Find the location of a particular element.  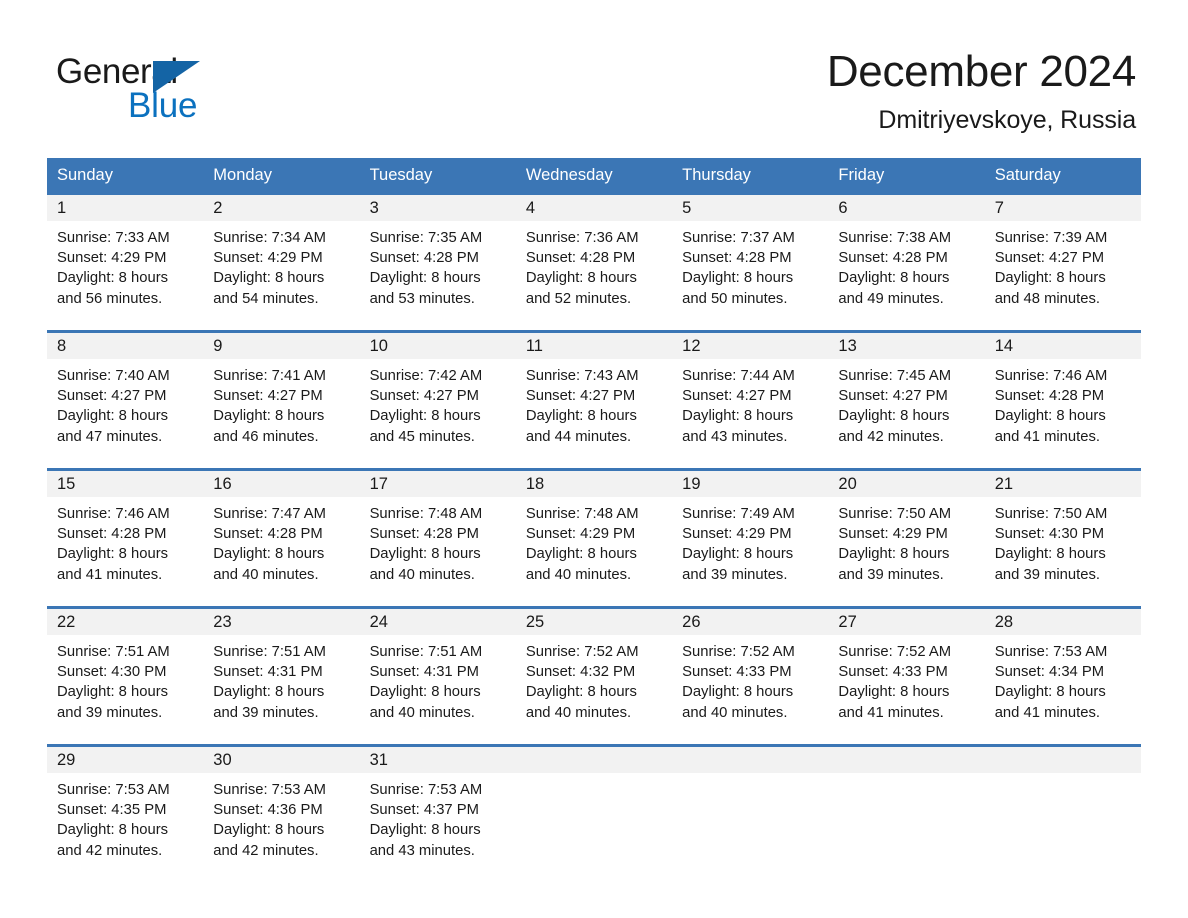

day-number: 6 is located at coordinates (843, 207).